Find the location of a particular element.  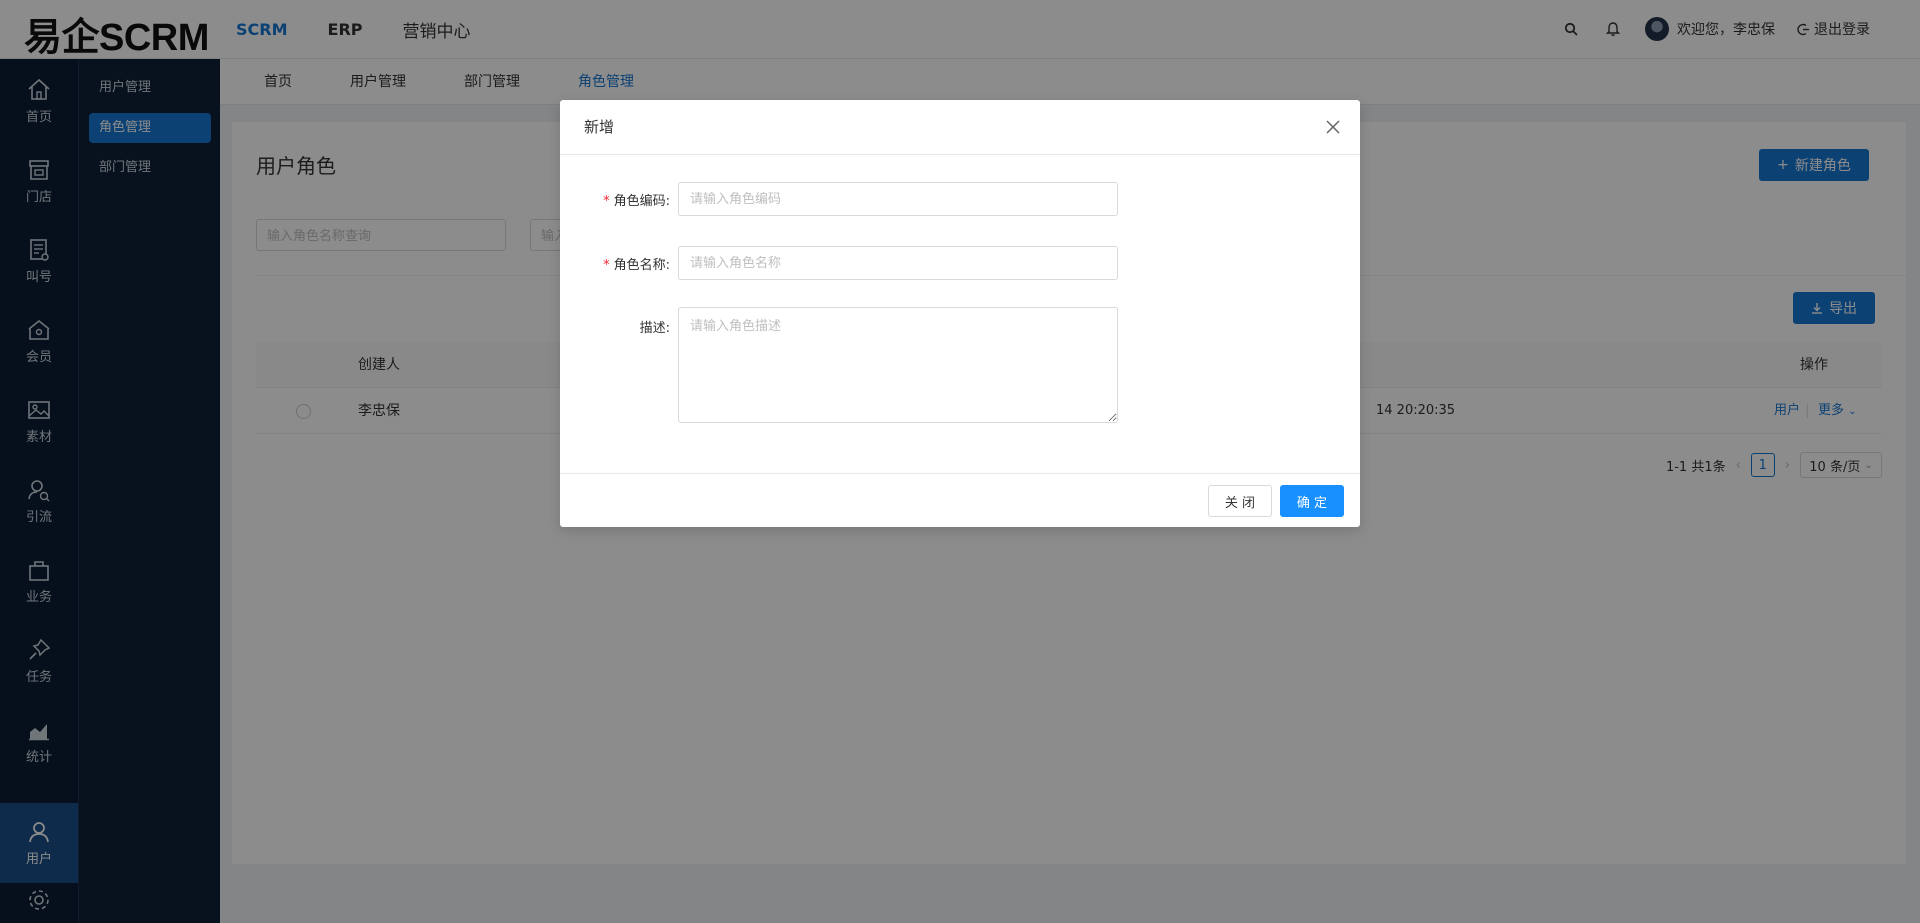

close-icon is located at coordinates (1333, 127).